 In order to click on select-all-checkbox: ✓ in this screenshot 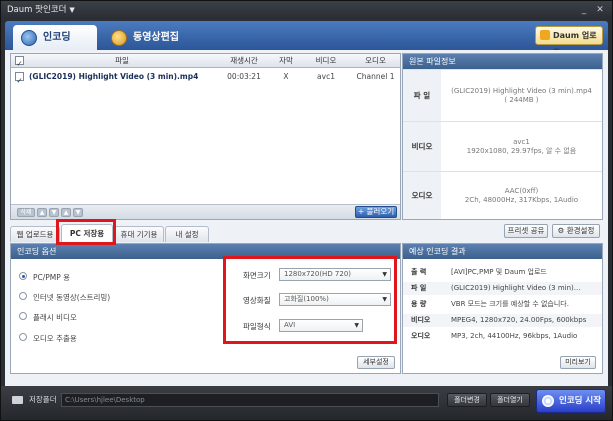, I will do `click(19, 62)`.